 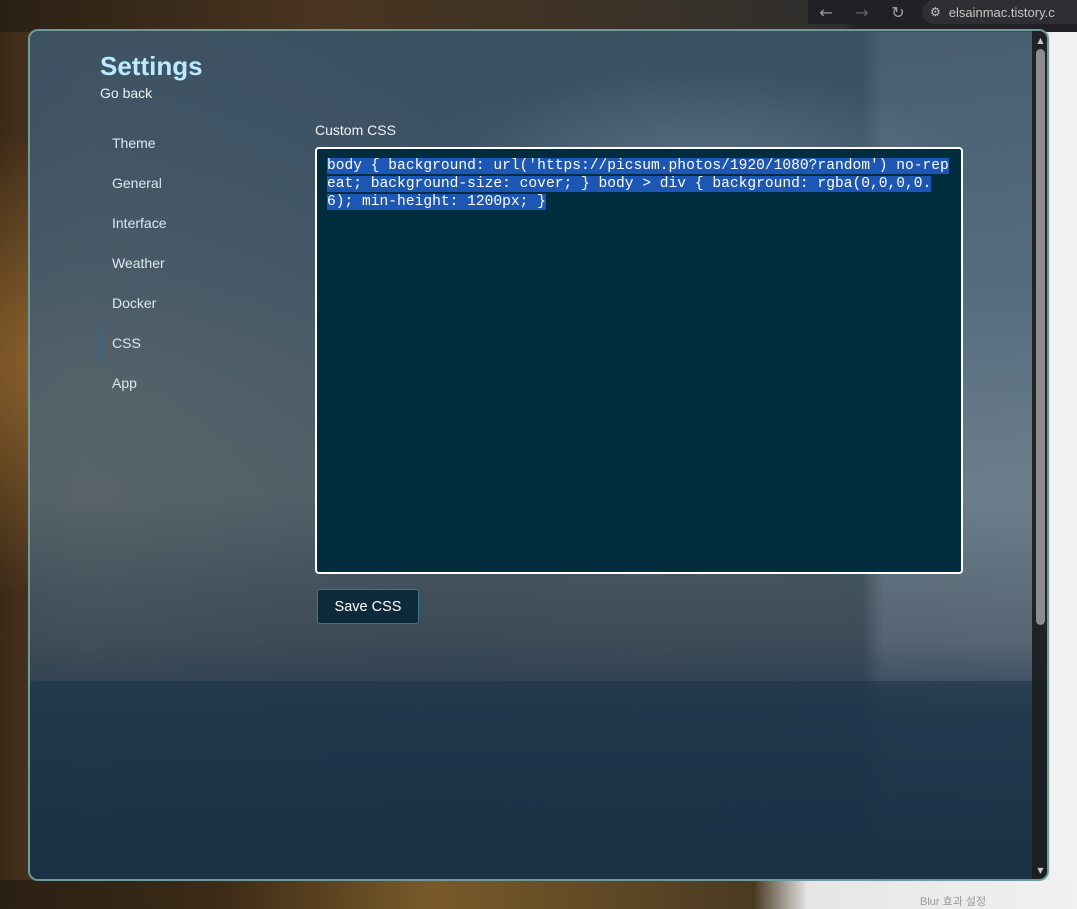 I want to click on background-page, so click(x=1063, y=470).